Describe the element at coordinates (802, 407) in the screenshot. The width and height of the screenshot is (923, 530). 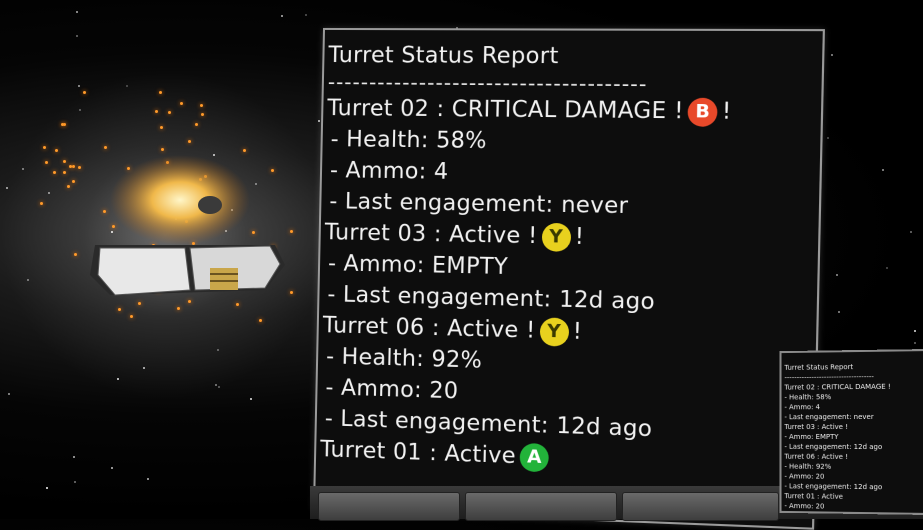
I see `mini-status-line: - Ammo: 4` at that location.